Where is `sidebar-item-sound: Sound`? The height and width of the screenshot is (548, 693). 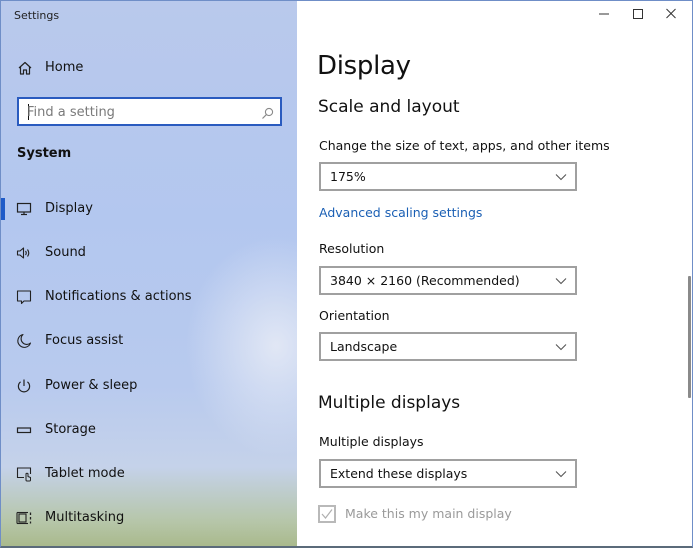
sidebar-item-sound: Sound is located at coordinates (149, 253).